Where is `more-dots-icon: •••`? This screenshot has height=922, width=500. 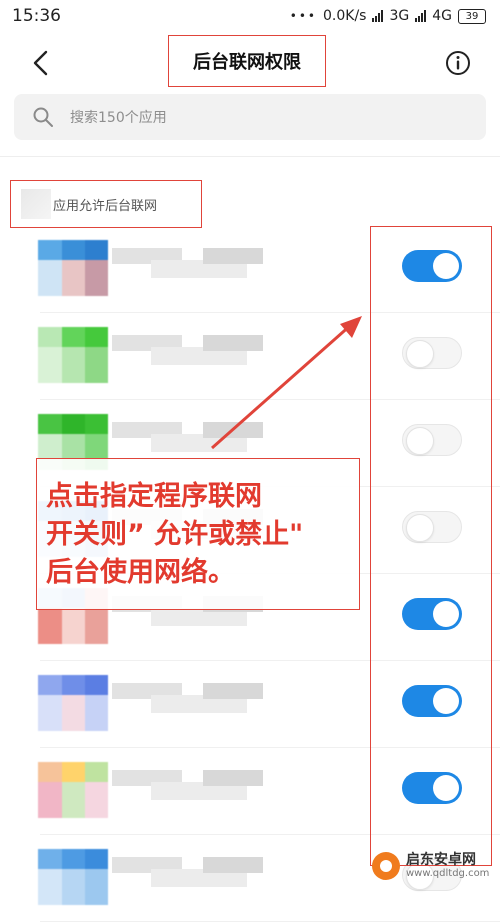 more-dots-icon: ••• is located at coordinates (303, 16).